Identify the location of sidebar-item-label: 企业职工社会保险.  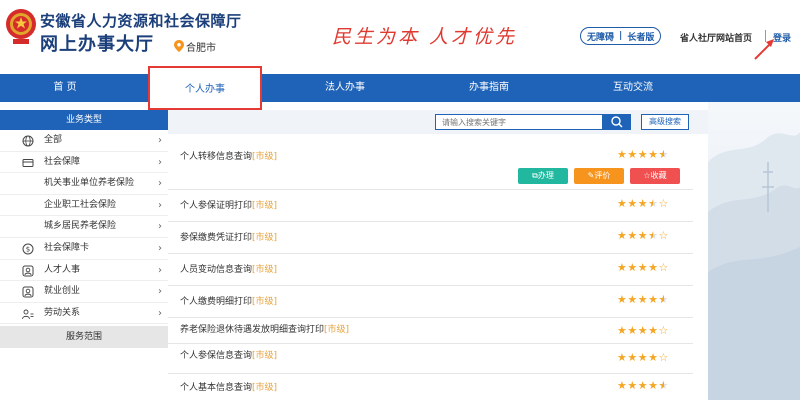
(80, 204).